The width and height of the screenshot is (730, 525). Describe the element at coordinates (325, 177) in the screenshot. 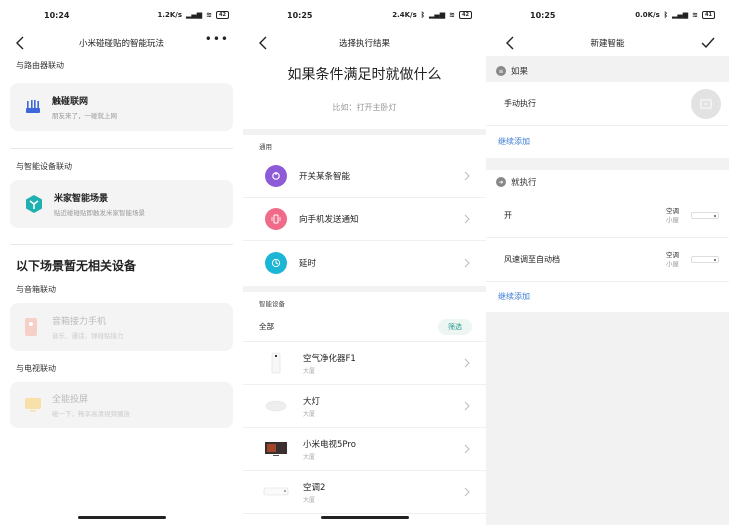

I see `action-label: 开关某条智能` at that location.